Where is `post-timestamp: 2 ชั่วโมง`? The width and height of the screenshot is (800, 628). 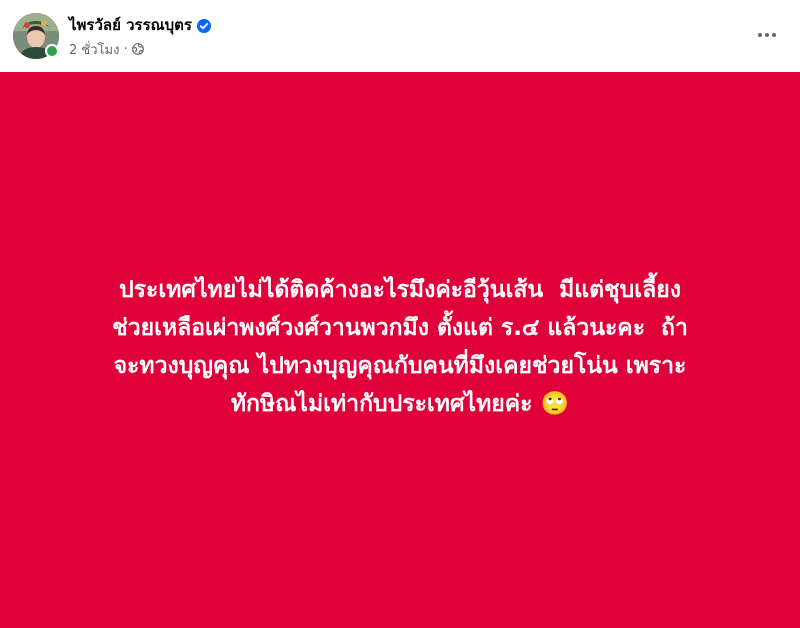
post-timestamp: 2 ชั่วโมง is located at coordinates (94, 49).